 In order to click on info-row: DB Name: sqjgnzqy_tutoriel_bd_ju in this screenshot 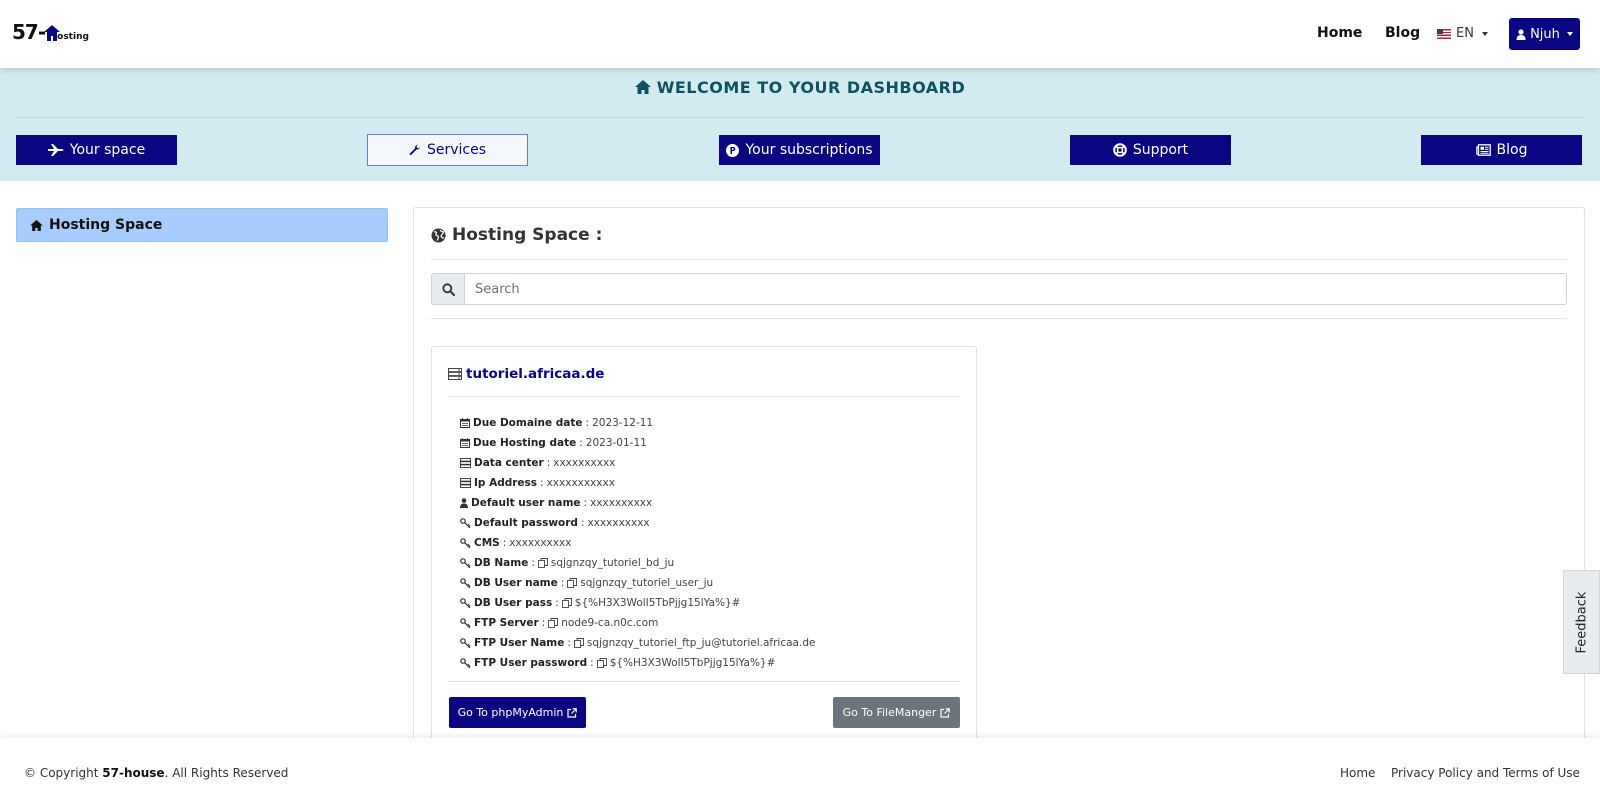, I will do `click(637, 563)`.